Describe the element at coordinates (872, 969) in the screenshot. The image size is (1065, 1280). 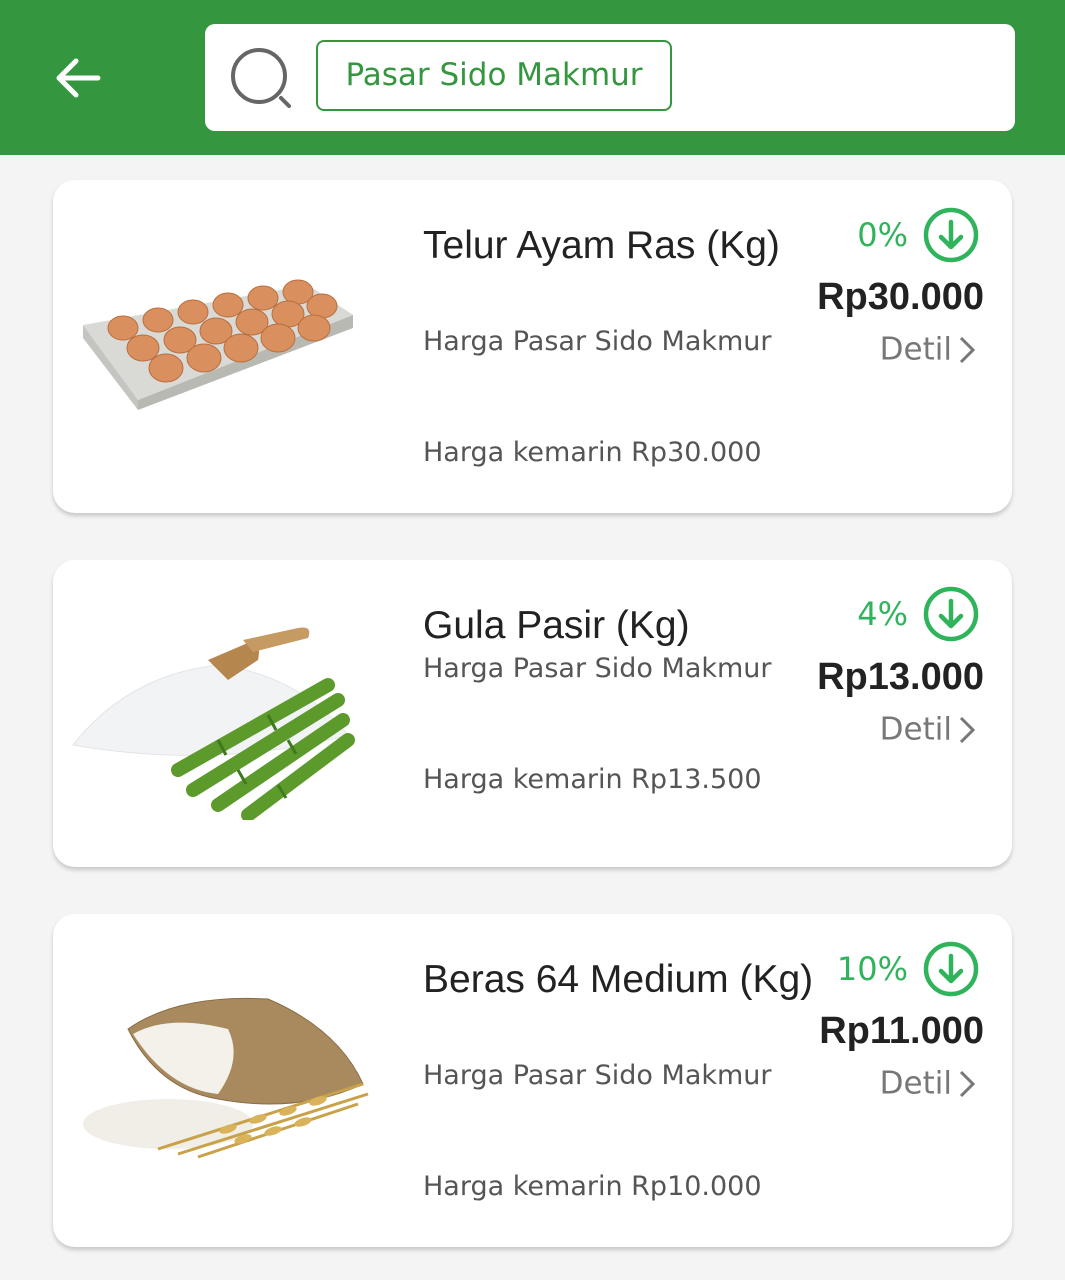
I see `change-percent: 10%` at that location.